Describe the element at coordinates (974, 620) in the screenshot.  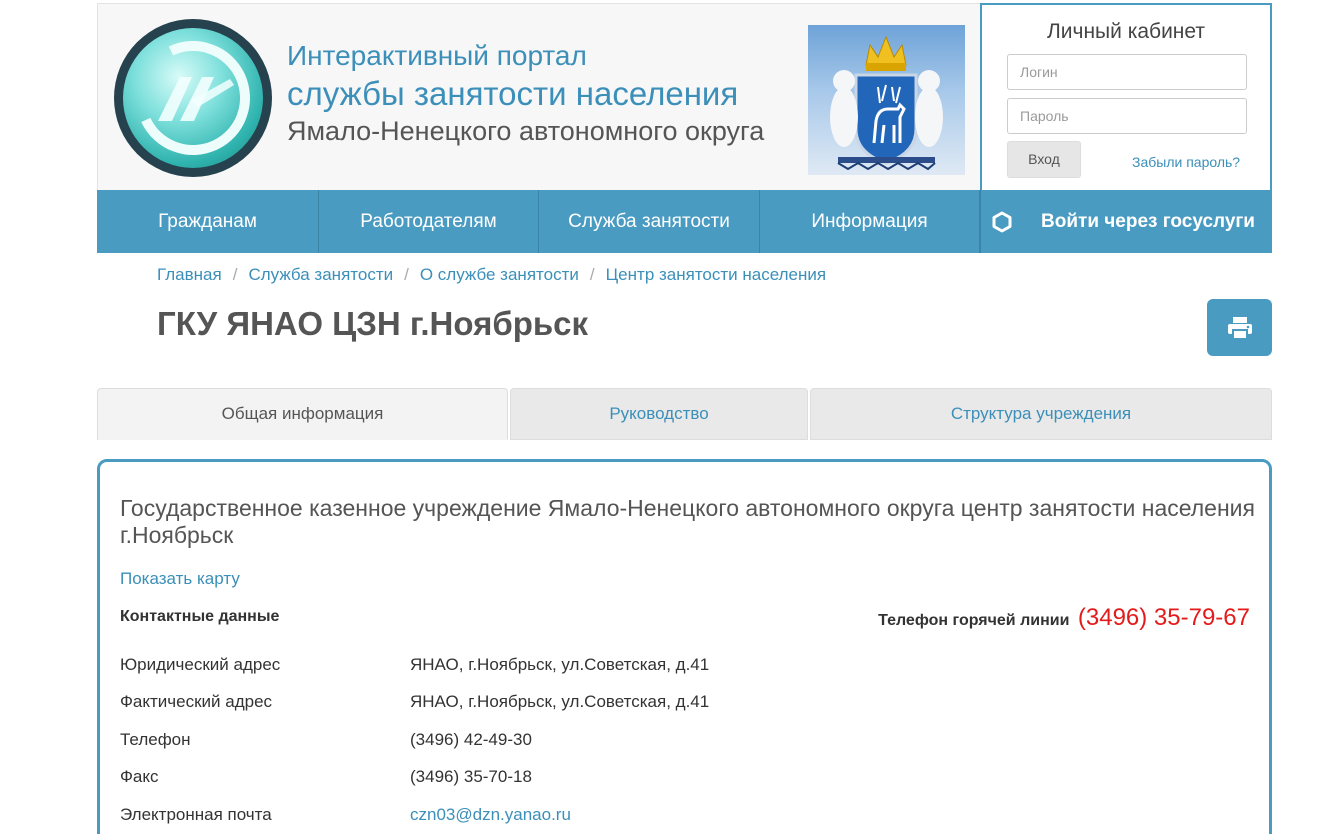
I see `hotline-label: Телефон горячей линии` at that location.